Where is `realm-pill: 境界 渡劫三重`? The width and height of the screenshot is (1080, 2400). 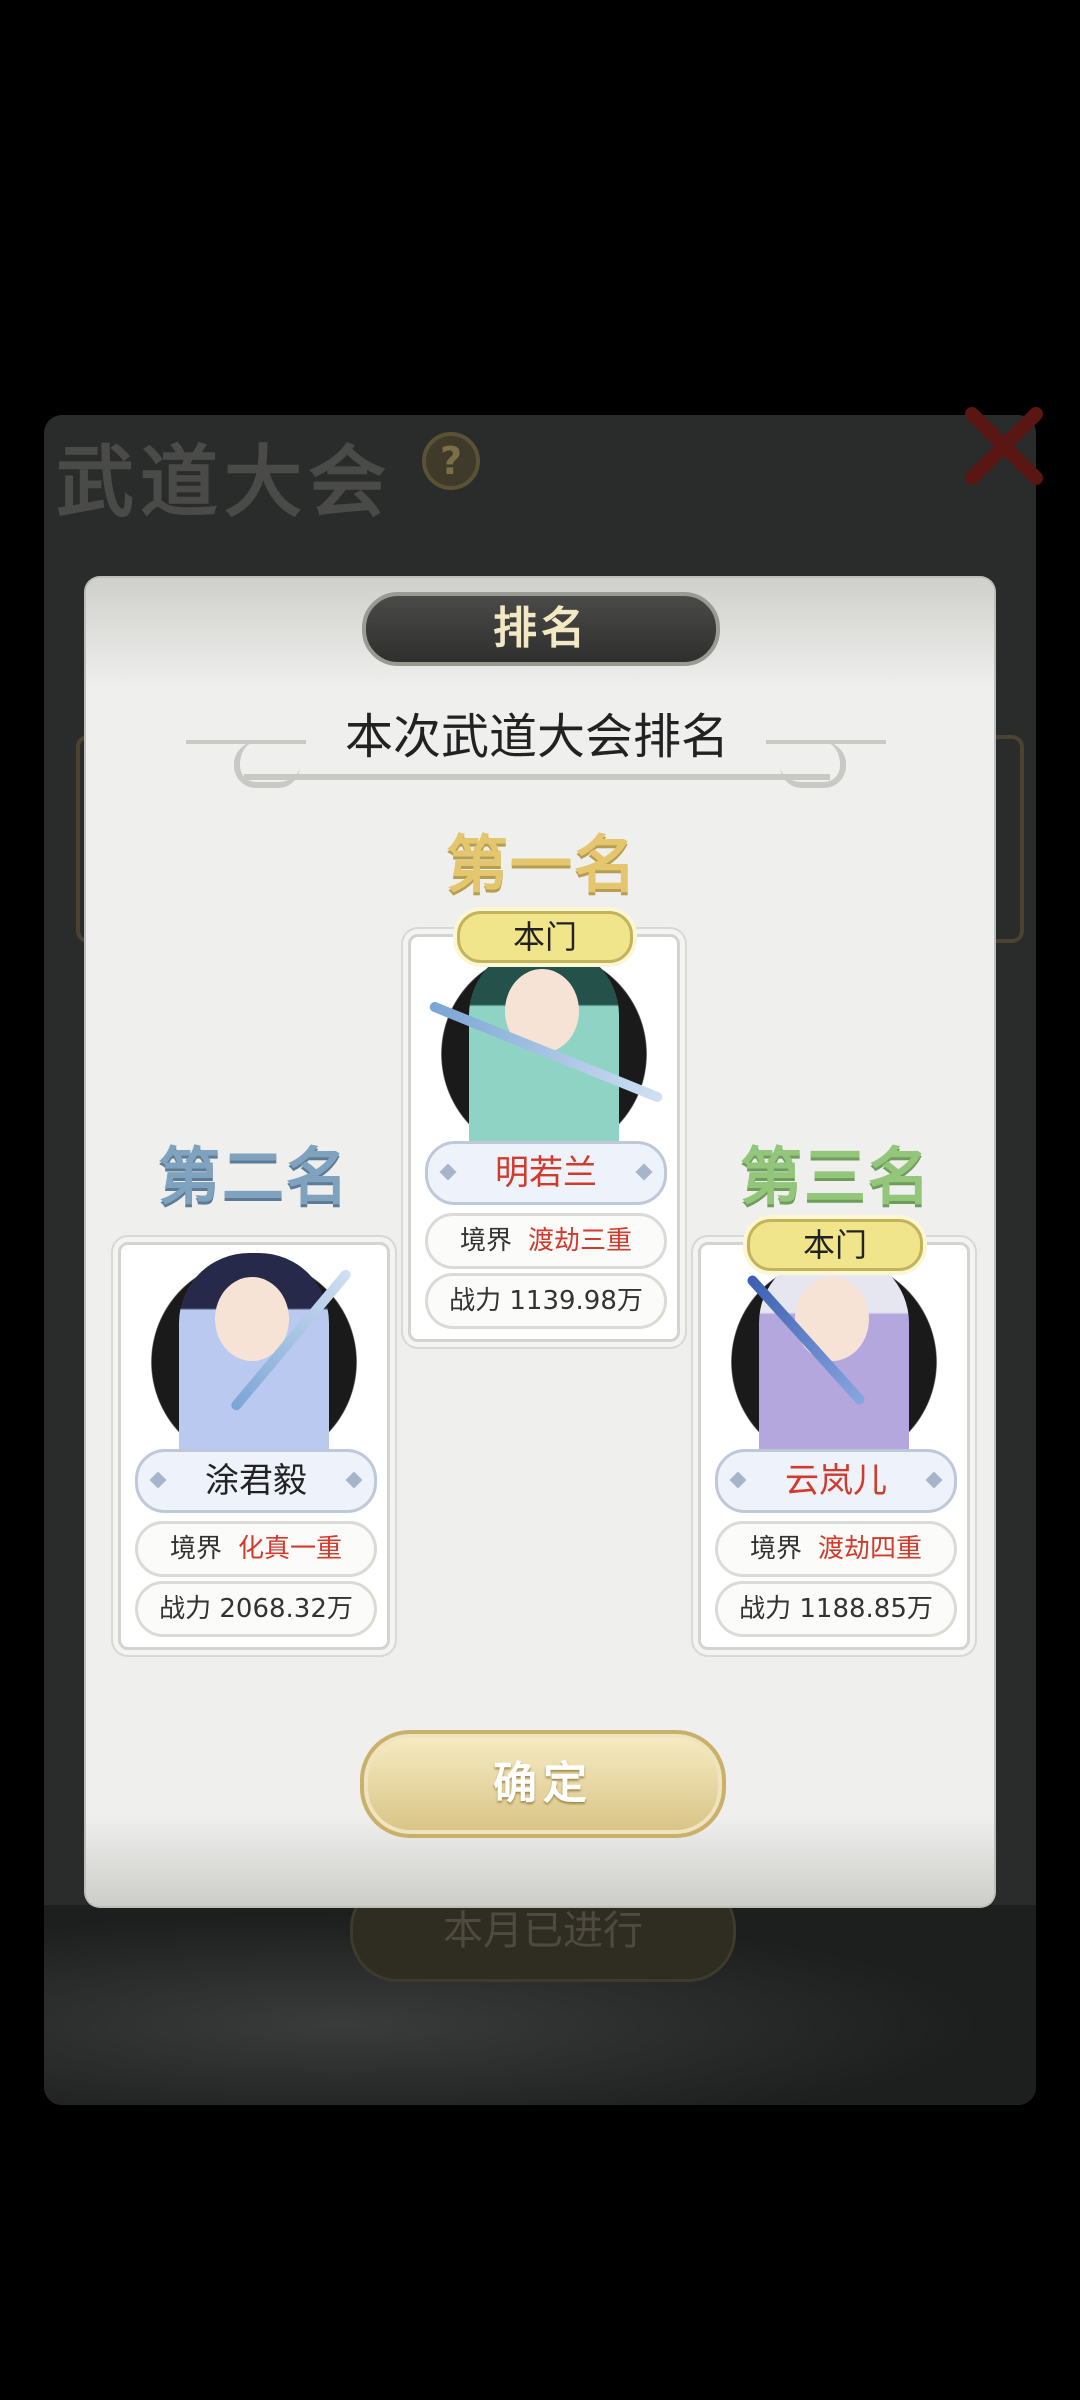
realm-pill: 境界 渡劫三重 is located at coordinates (546, 1241).